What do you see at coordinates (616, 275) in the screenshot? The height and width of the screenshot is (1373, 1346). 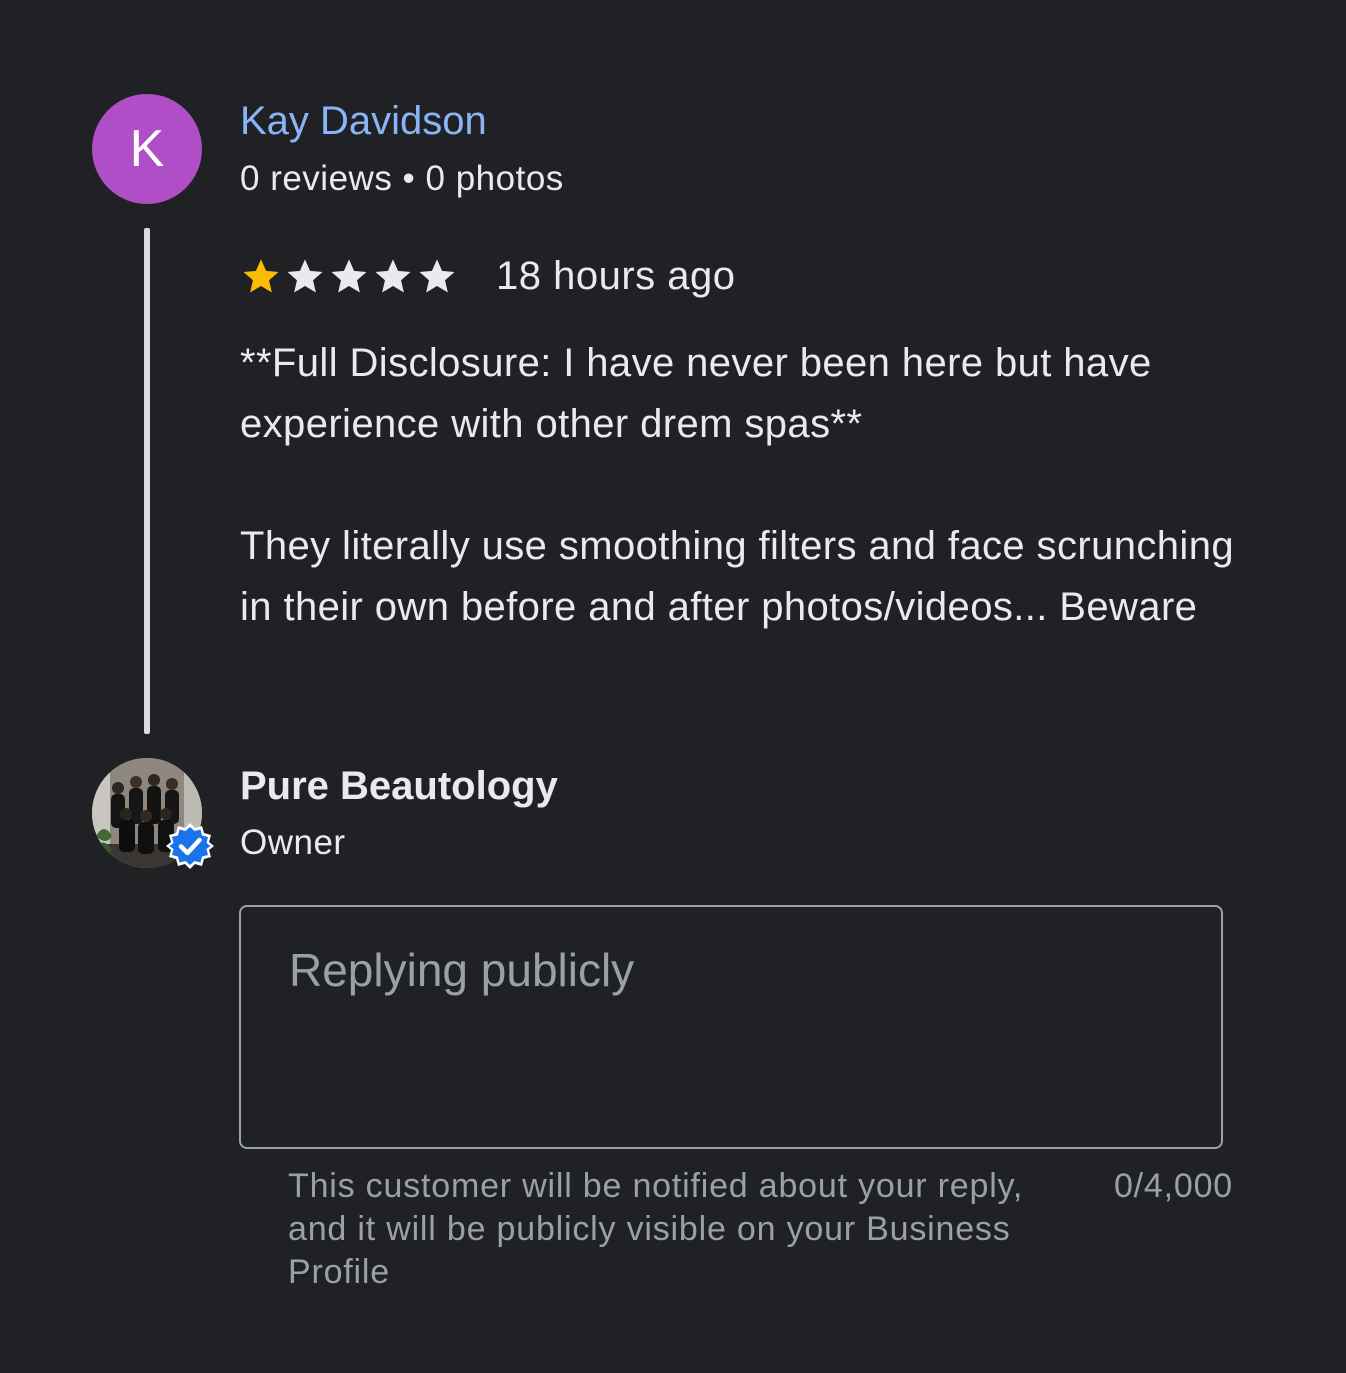 I see `review-timestamp: 18 hours ago` at bounding box center [616, 275].